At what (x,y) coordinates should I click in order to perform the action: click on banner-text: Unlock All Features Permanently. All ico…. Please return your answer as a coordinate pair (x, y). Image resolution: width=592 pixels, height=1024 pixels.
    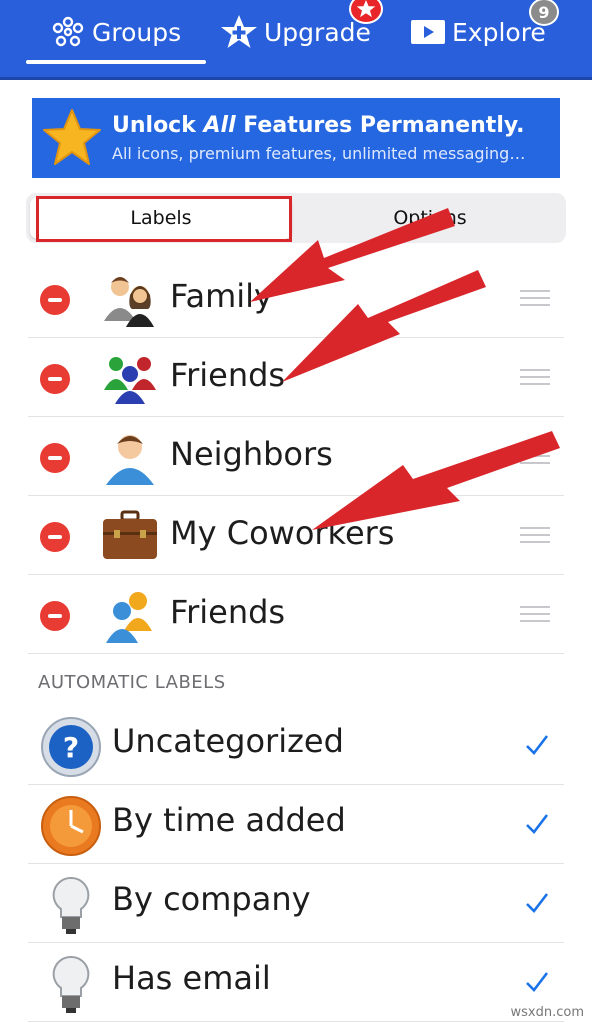
    Looking at the image, I should click on (318, 138).